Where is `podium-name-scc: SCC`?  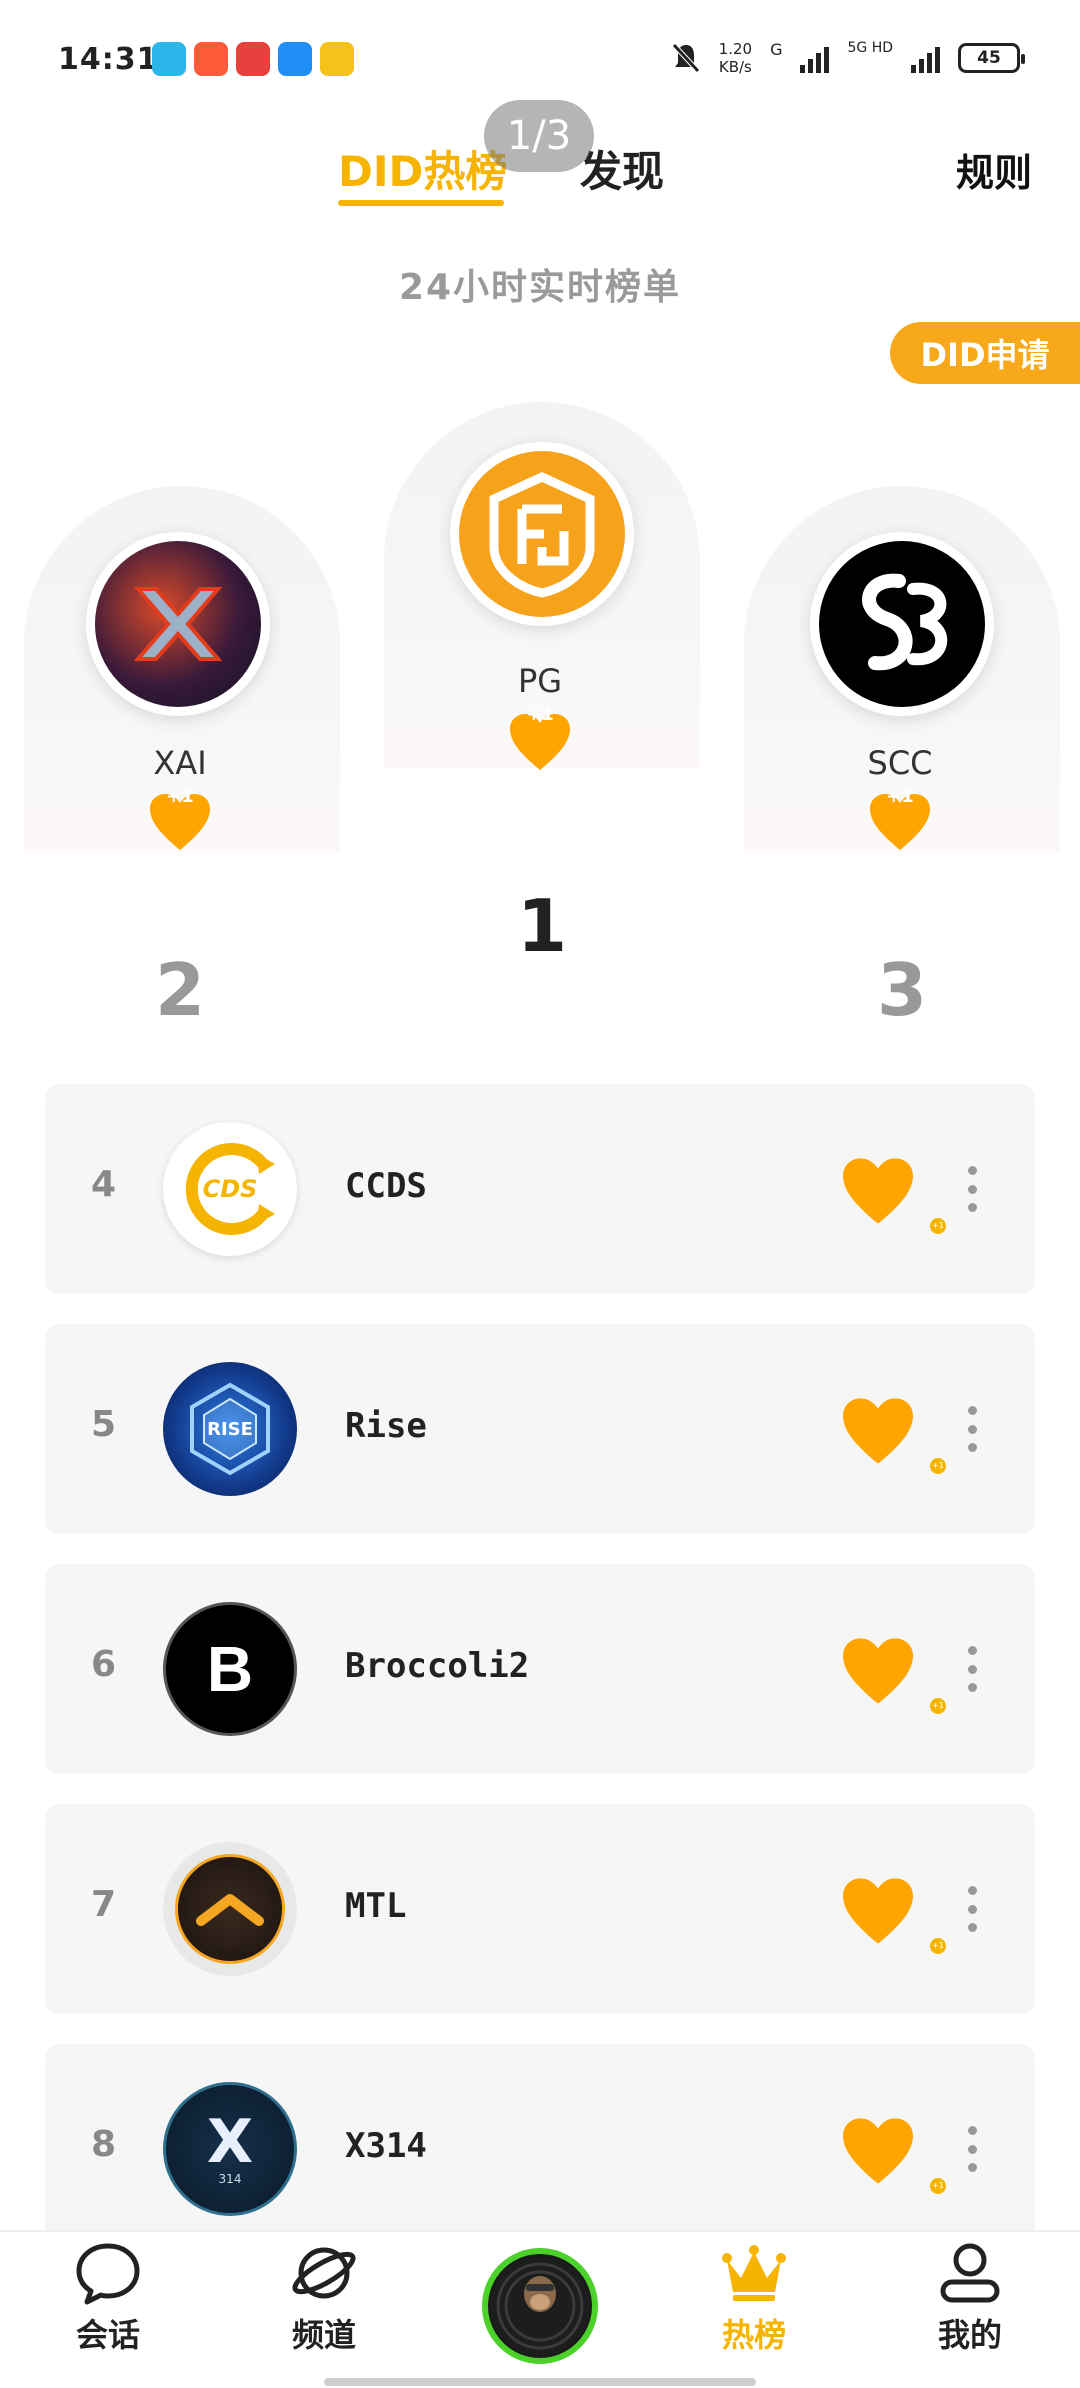 podium-name-scc: SCC is located at coordinates (900, 763).